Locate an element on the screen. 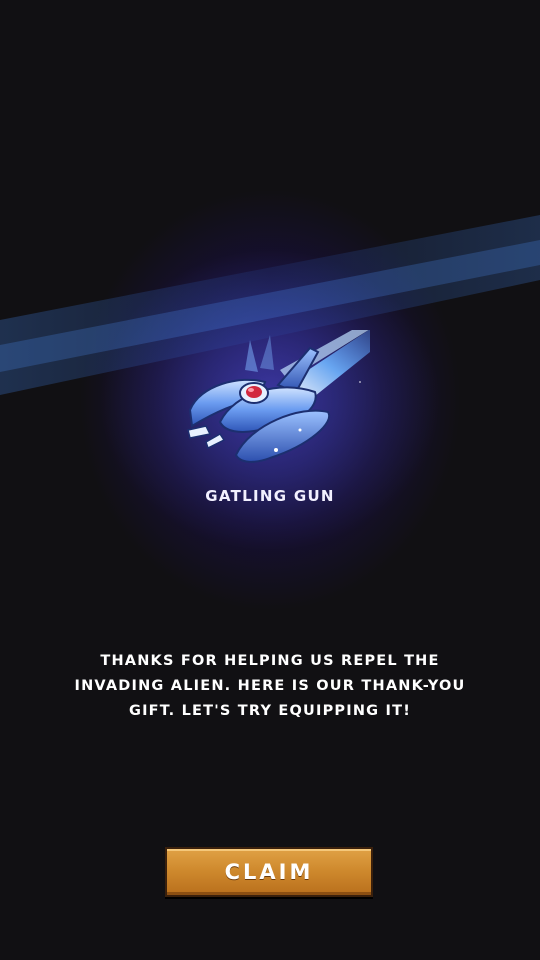 The image size is (540, 960). claim-button-label: CLAIM is located at coordinates (269, 872).